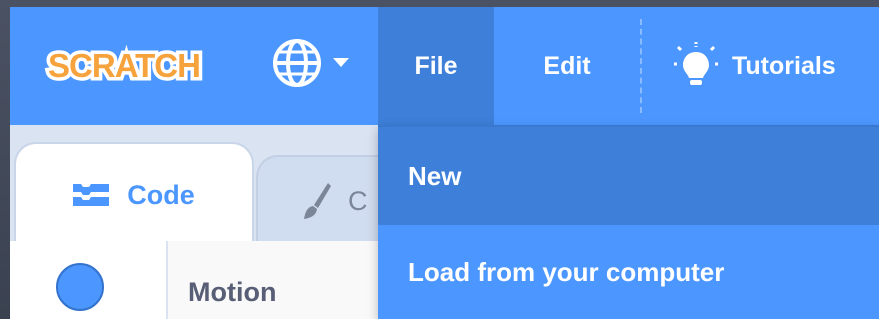 Image resolution: width=879 pixels, height=319 pixels. I want to click on tutorials-menu: Tutorials, so click(776, 66).